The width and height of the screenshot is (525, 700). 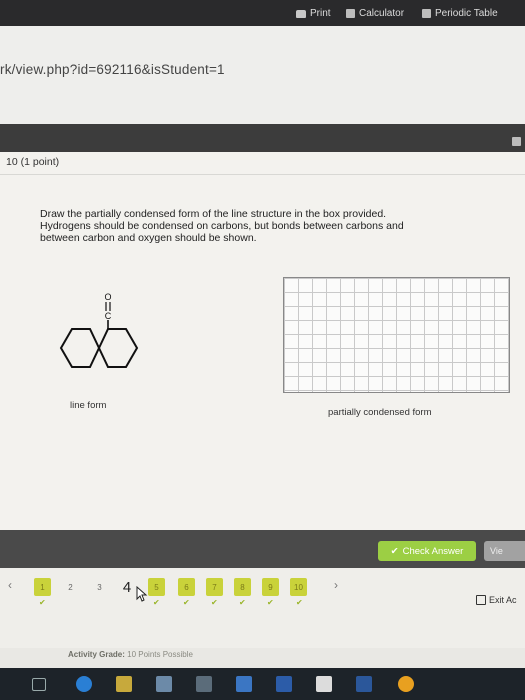 I want to click on exit-icon, so click(x=481, y=600).